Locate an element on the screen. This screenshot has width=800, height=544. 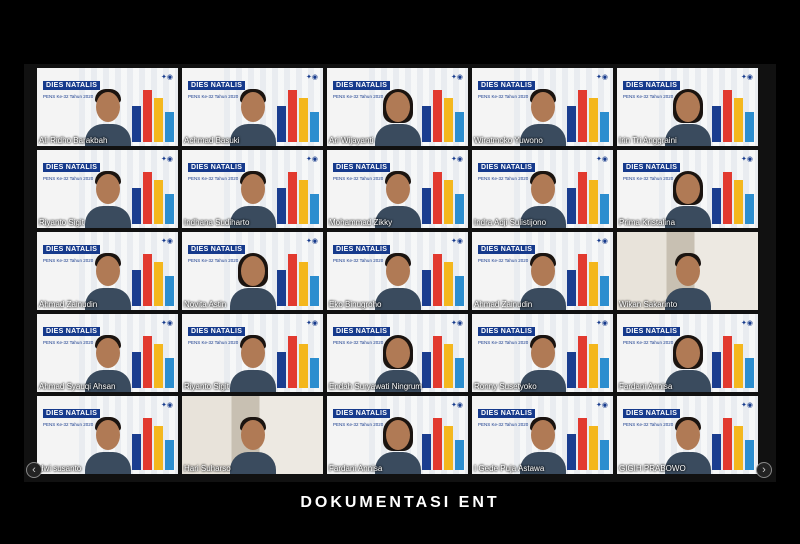
participant-name: Ronny Susetyoko is located at coordinates (505, 386).